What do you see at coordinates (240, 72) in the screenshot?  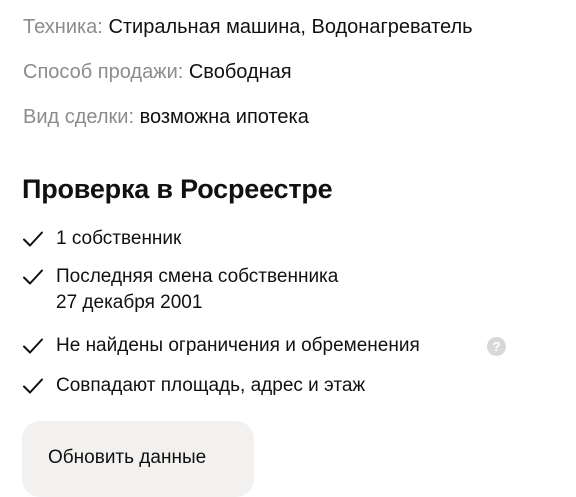 I see `param-value: Свободная` at bounding box center [240, 72].